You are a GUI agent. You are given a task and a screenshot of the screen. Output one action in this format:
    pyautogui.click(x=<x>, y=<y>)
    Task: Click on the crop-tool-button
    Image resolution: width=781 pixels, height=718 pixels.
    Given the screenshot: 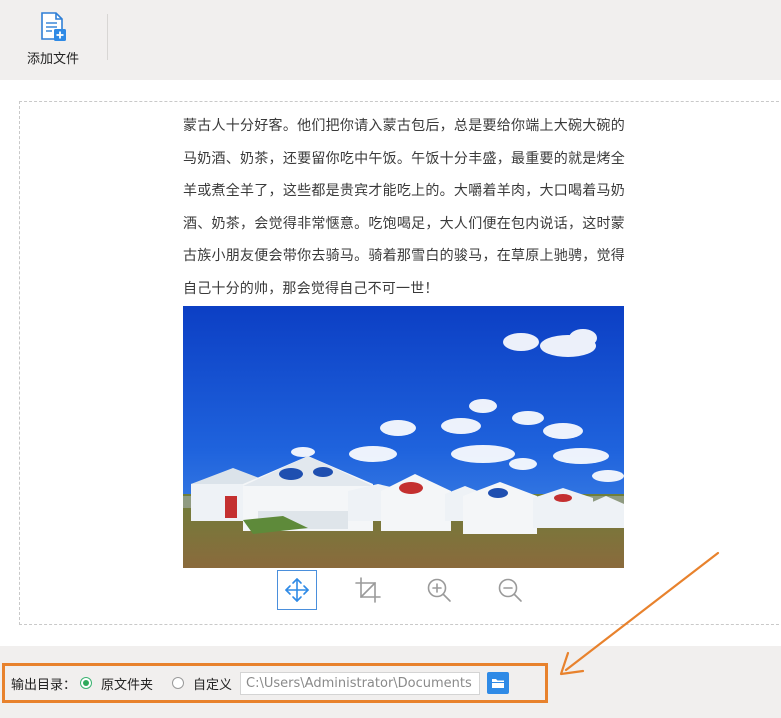 What is the action you would take?
    pyautogui.click(x=368, y=590)
    